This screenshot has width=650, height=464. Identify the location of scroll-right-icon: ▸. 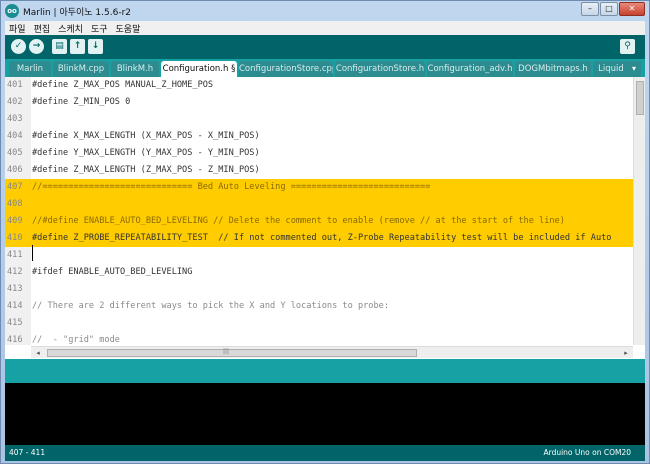
(626, 353).